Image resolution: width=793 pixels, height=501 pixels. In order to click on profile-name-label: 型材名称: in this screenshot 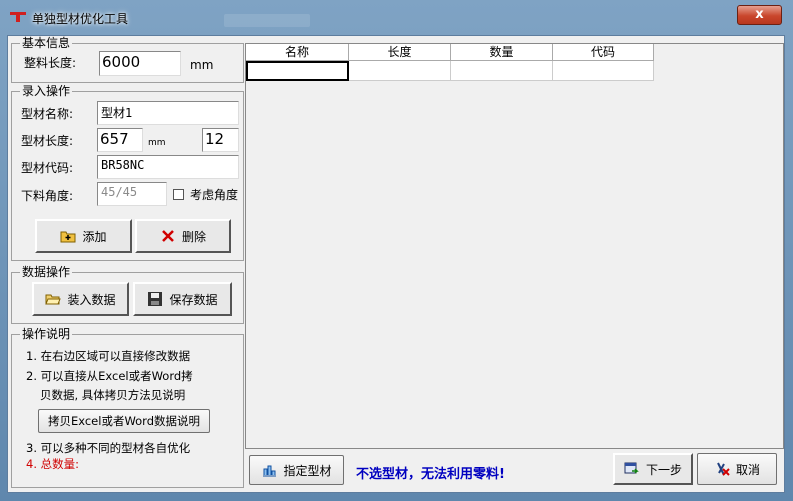, I will do `click(47, 114)`.